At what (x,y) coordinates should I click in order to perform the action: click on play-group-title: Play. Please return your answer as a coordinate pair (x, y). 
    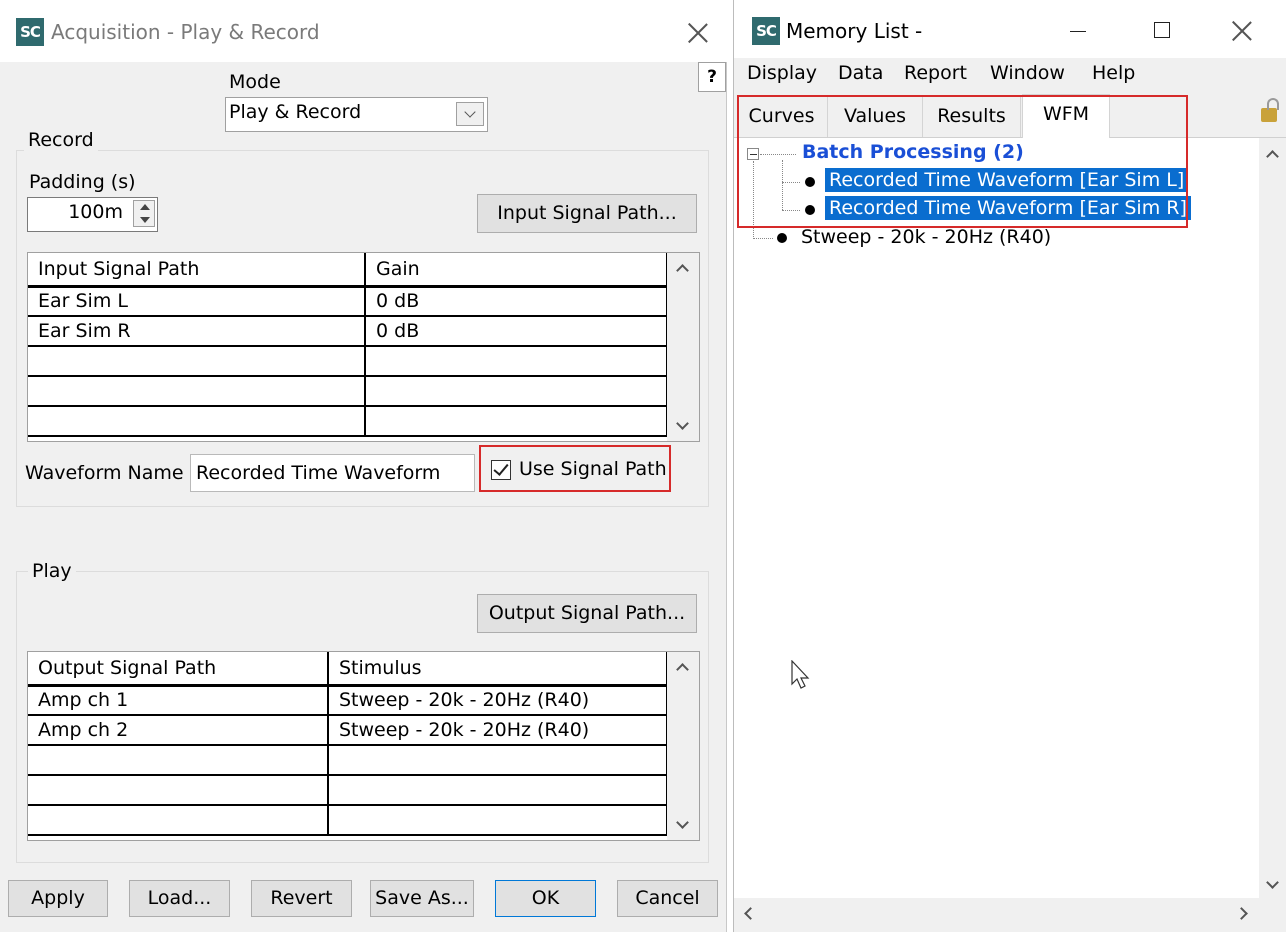
    Looking at the image, I should click on (52, 571).